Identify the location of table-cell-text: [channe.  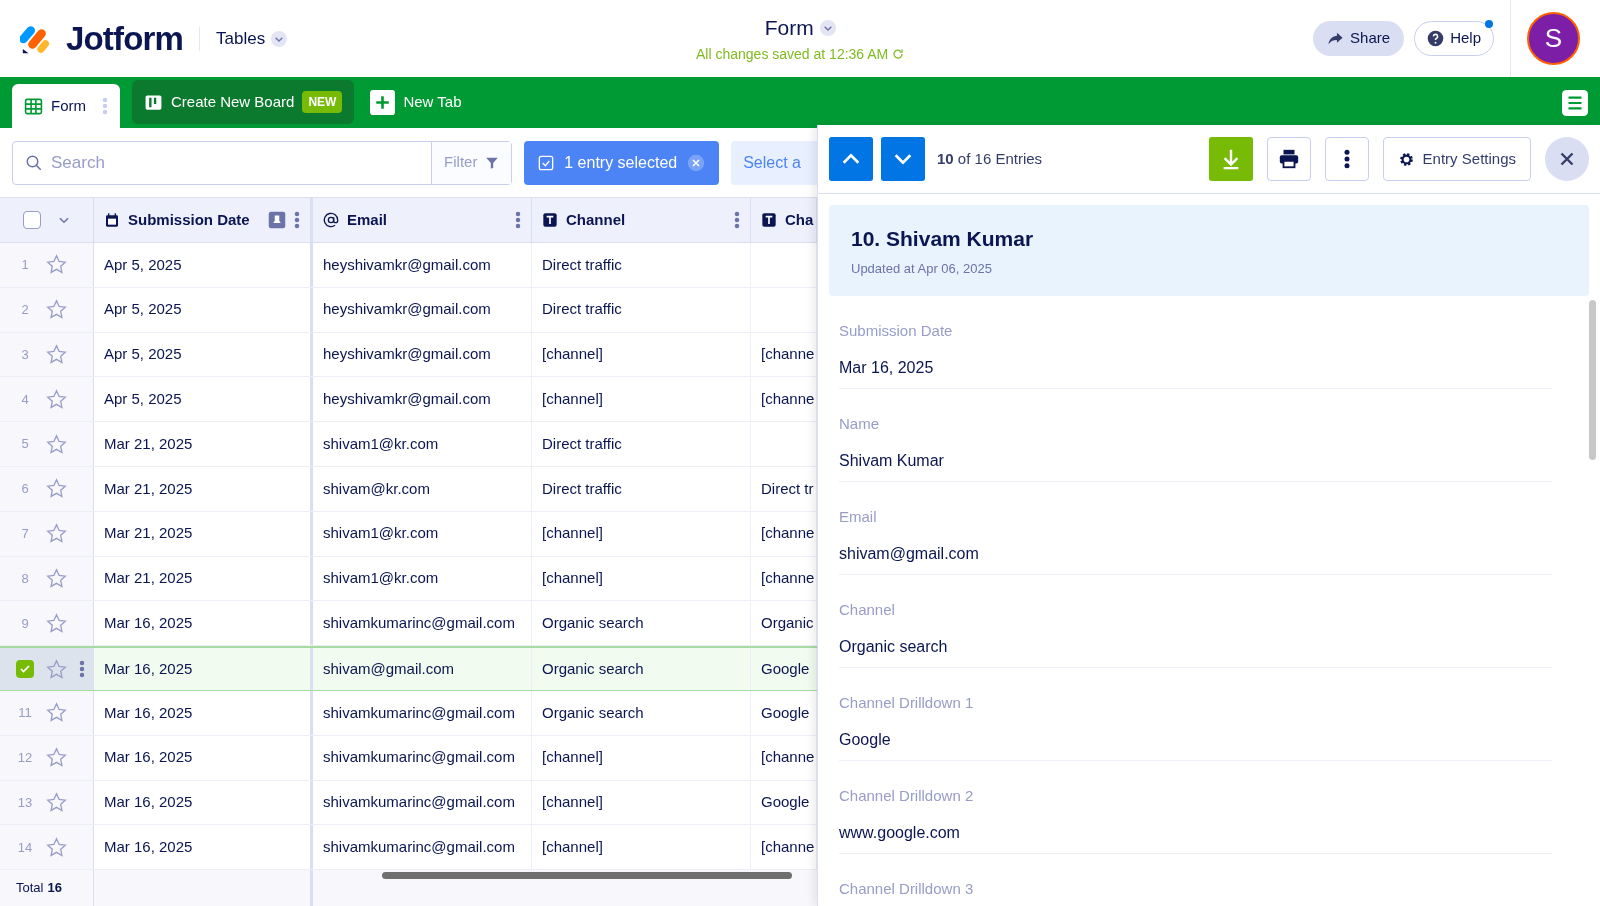
(788, 354).